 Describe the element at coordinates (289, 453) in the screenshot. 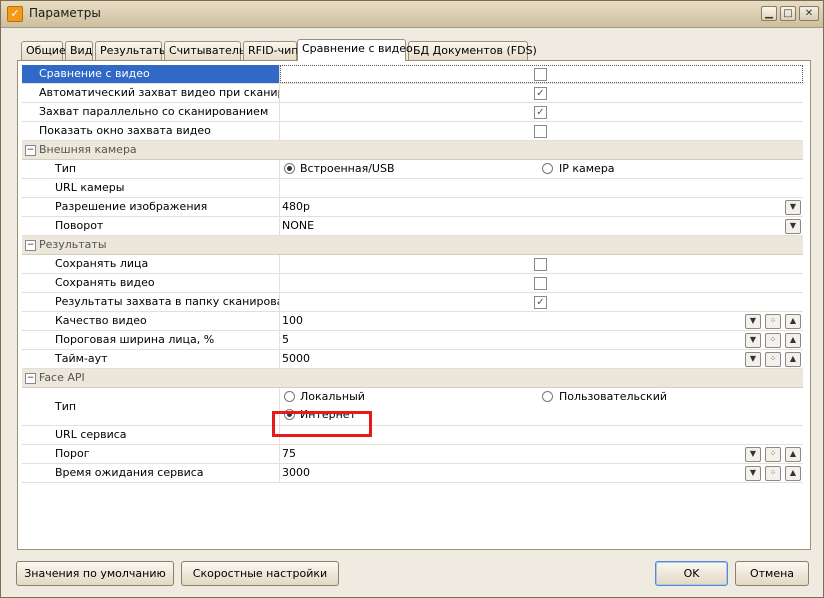

I see `threshold-value: 75` at that location.